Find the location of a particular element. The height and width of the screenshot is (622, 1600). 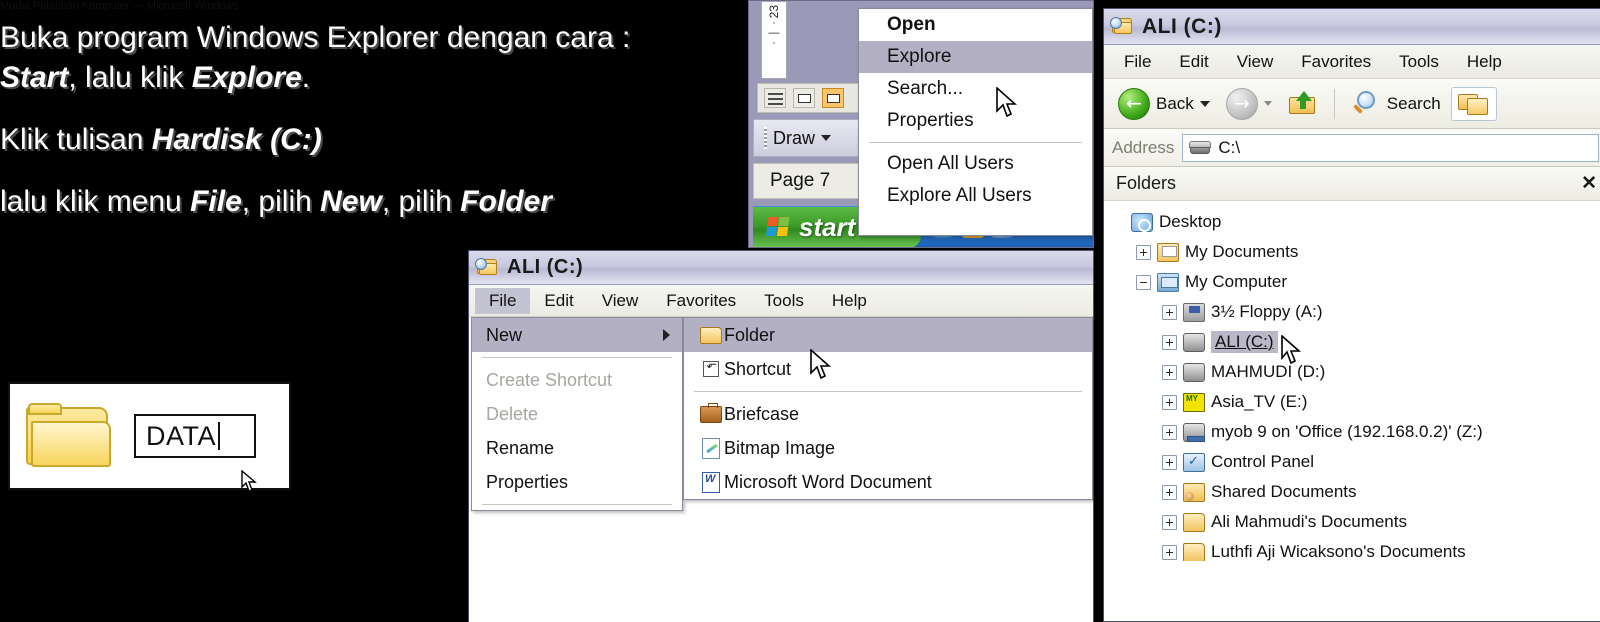

tree-item-label: 3½ Floppy (A:) is located at coordinates (1267, 311).